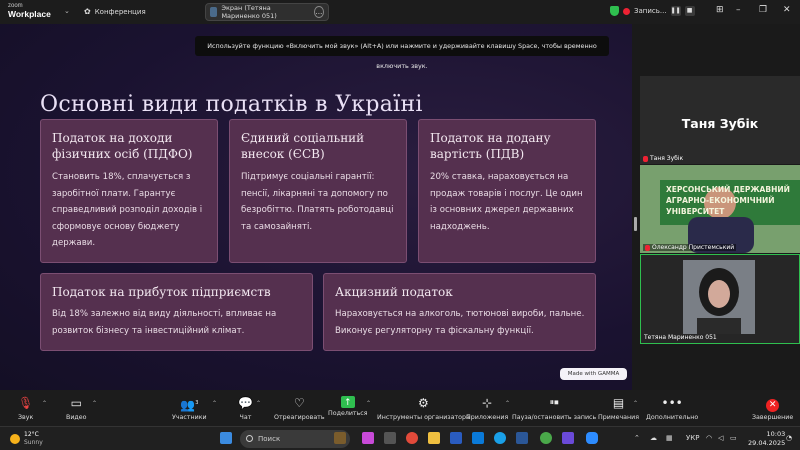  Describe the element at coordinates (478, 438) in the screenshot. I see `edge-icon` at that location.